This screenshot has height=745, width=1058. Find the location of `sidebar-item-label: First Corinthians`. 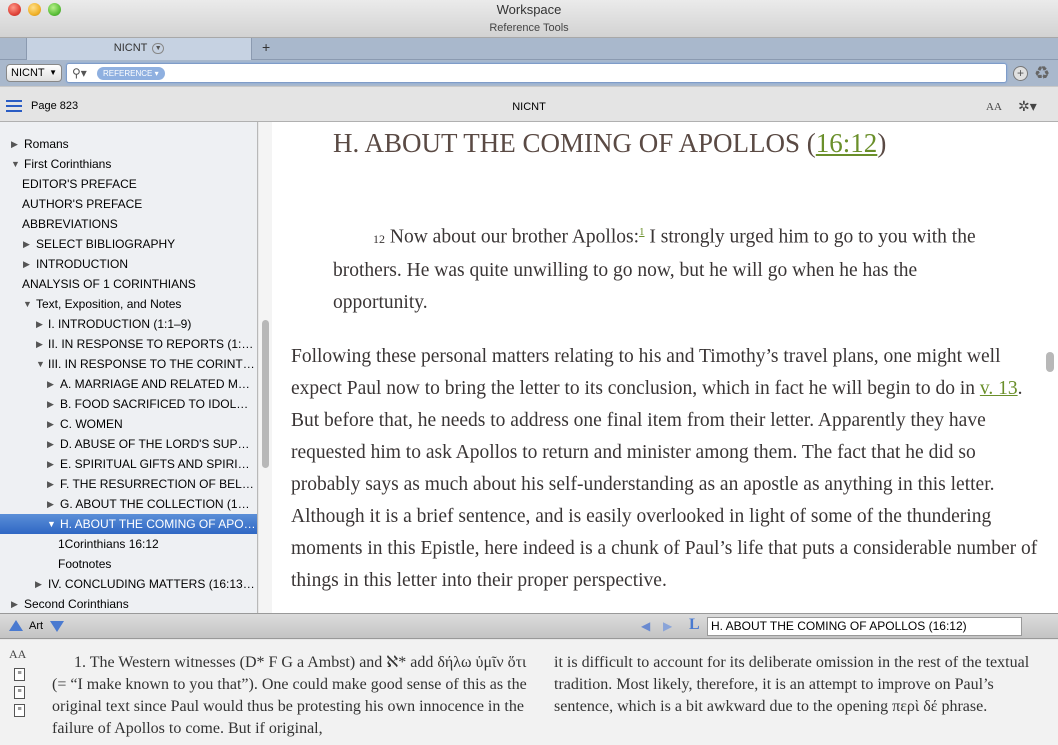

sidebar-item-label: First Corinthians is located at coordinates (68, 164).